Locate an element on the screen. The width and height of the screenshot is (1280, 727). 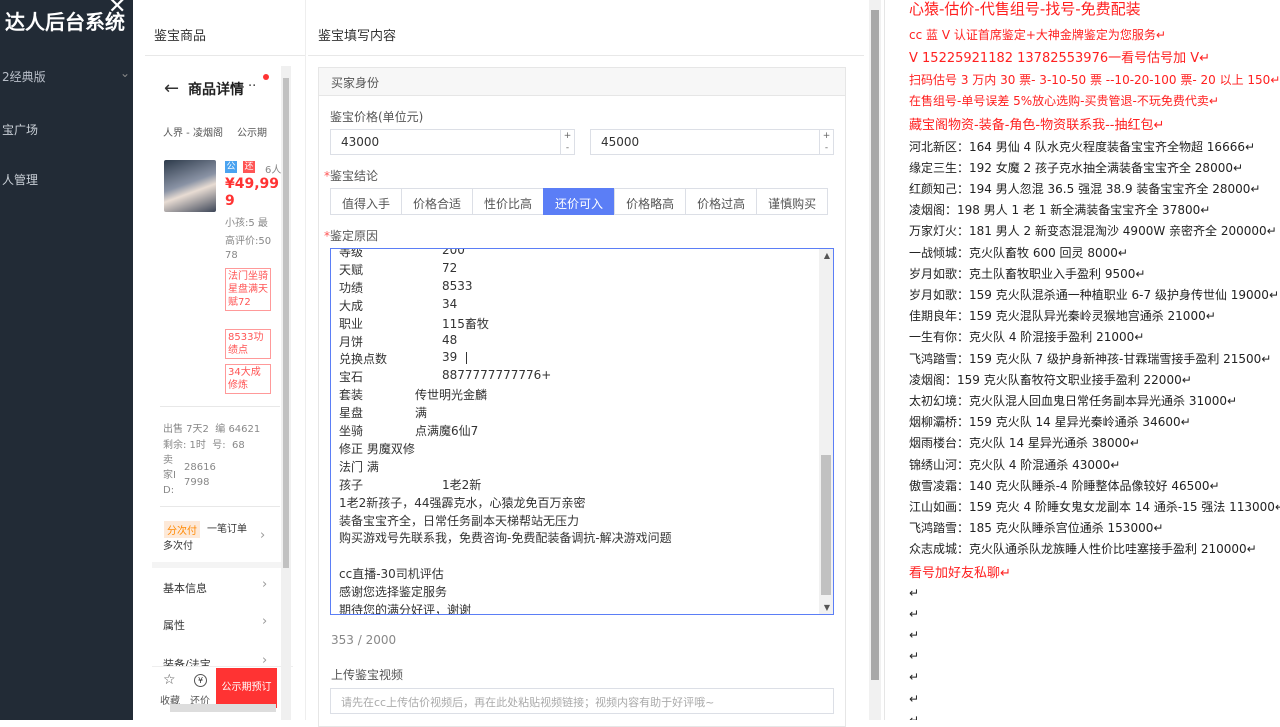
document-line: 藏宝阁物资-装备-角色-物资联系我--抽红包↵ is located at coordinates (1037, 125).